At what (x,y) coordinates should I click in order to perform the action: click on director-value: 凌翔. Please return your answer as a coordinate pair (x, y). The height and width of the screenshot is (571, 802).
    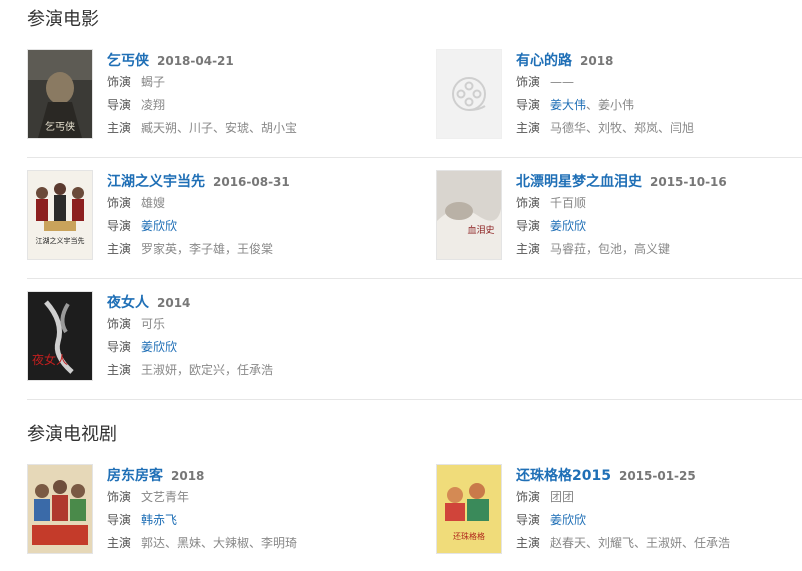
    Looking at the image, I should click on (153, 105).